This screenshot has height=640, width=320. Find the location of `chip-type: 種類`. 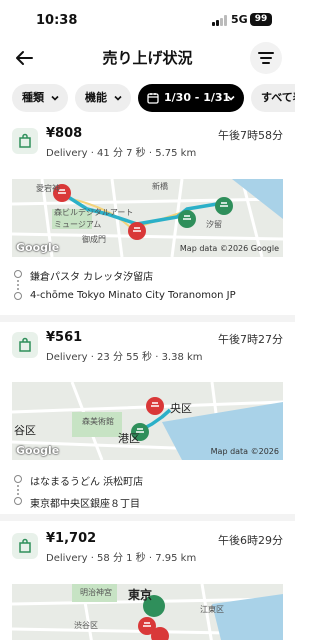

chip-type: 種類 is located at coordinates (40, 98).